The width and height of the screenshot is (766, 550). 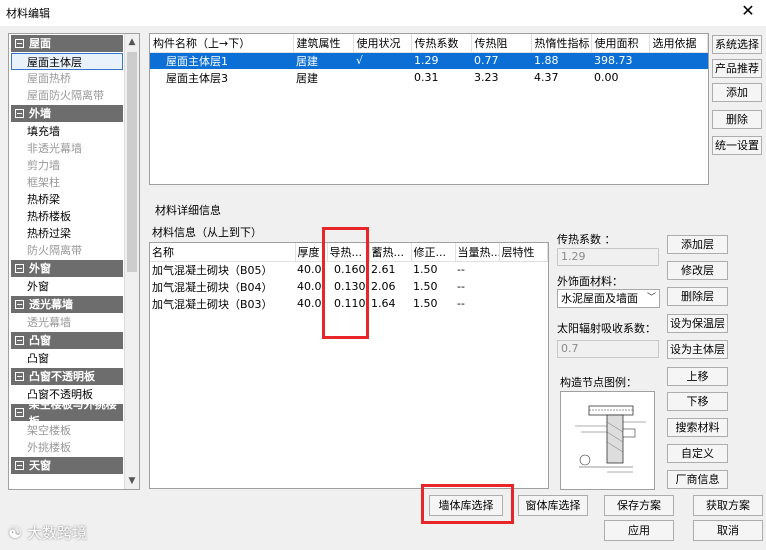 I want to click on column-header: 选用依据, so click(x=678, y=43).